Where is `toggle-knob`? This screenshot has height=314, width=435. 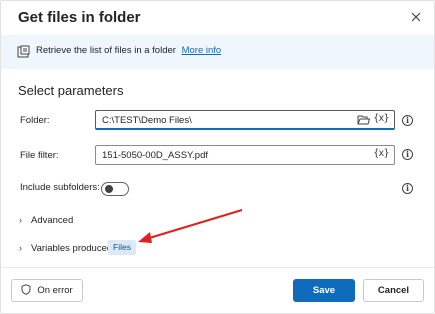 toggle-knob is located at coordinates (109, 189).